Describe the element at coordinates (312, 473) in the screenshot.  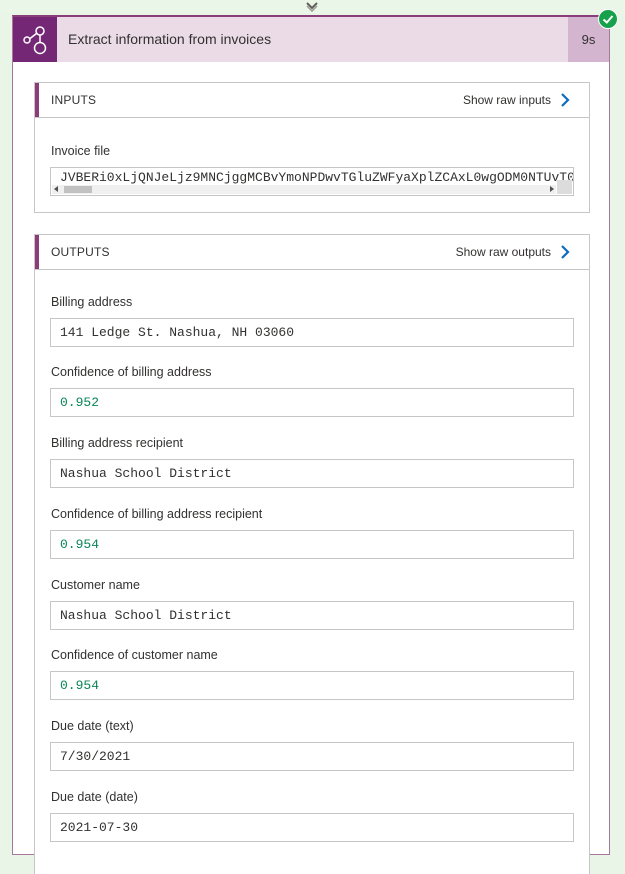
I see `billing-address-recipient-field: Nashua School District` at that location.